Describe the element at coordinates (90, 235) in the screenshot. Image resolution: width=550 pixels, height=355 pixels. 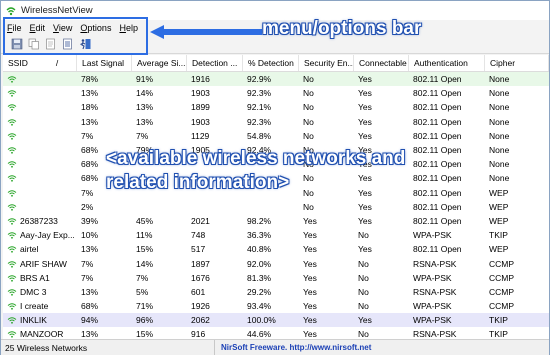
I see `cell-last-signal: 10%` at that location.